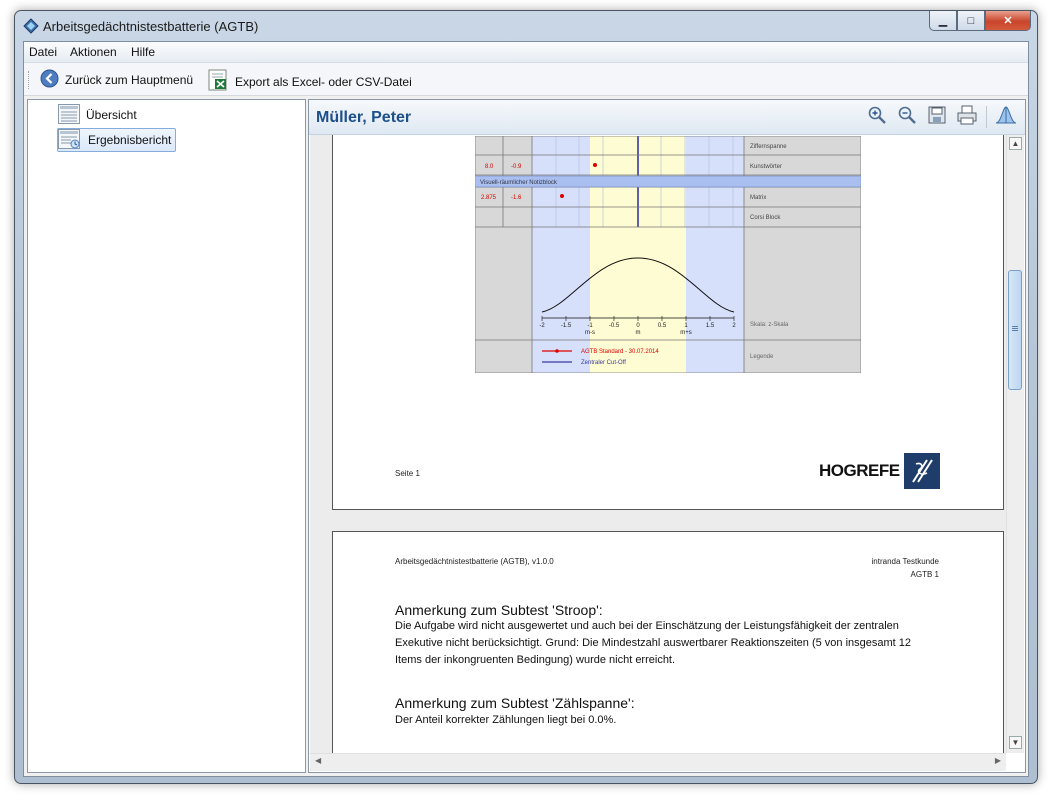 This screenshot has width=1055, height=799. I want to click on arrow-up-icon: ▲, so click(1015, 143).